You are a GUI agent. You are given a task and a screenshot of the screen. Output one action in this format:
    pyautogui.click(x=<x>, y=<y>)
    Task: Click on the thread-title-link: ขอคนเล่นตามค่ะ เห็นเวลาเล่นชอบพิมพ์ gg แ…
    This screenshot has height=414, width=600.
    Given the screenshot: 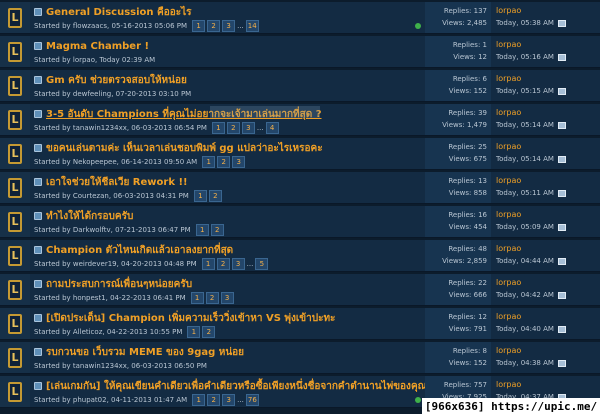 What is the action you would take?
    pyautogui.click(x=184, y=148)
    